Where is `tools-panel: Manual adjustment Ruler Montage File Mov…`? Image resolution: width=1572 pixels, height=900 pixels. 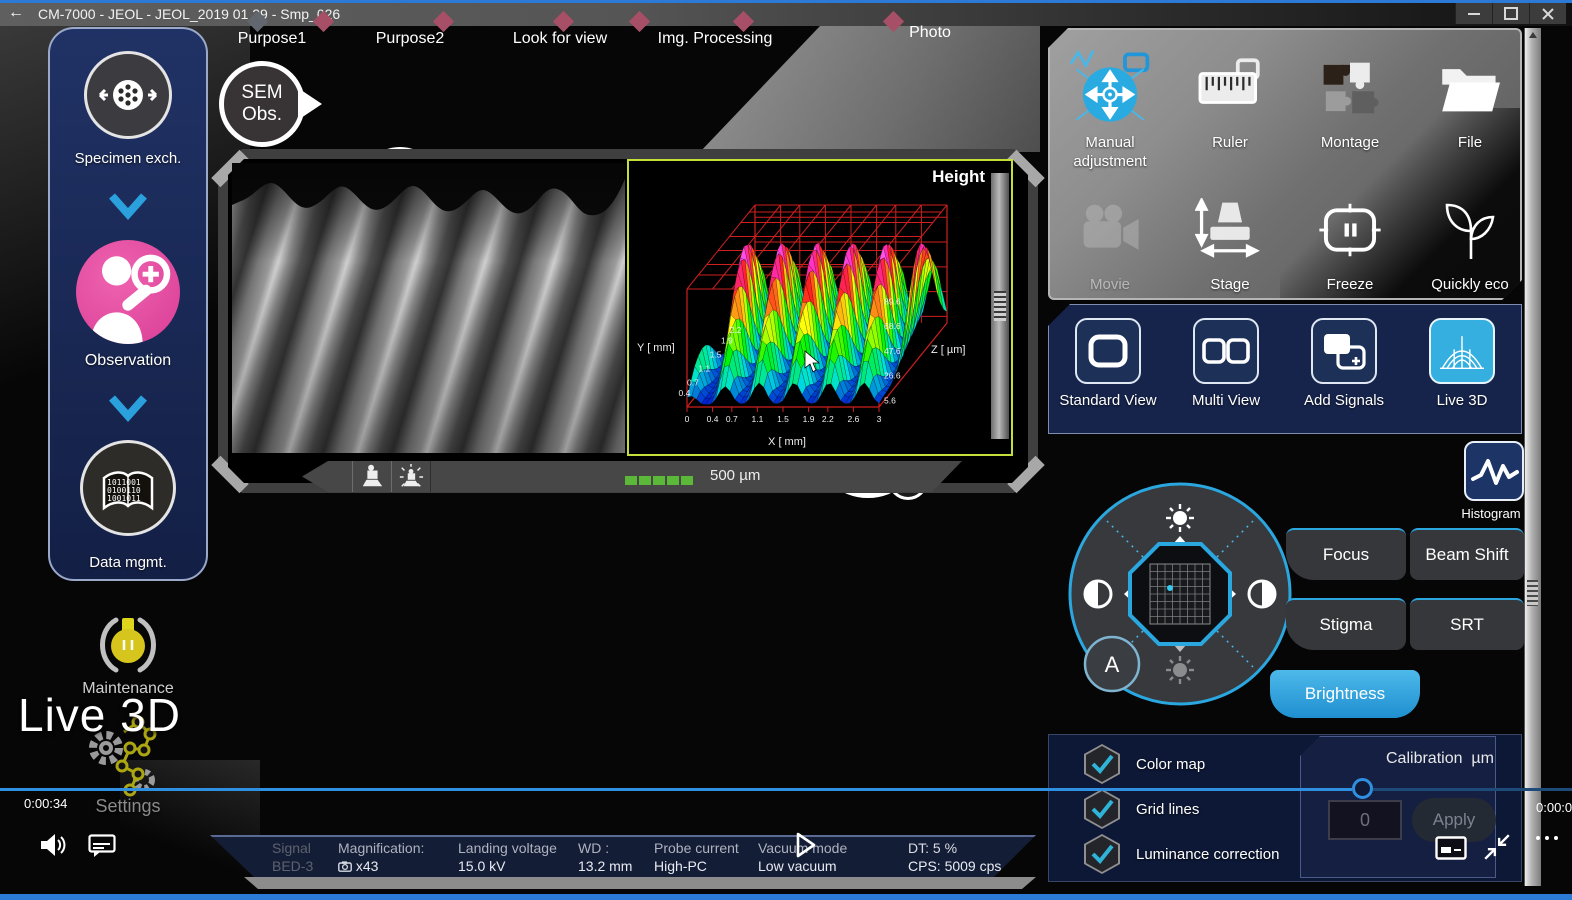
tools-panel: Manual adjustment Ruler Montage File Mov… is located at coordinates (1285, 164).